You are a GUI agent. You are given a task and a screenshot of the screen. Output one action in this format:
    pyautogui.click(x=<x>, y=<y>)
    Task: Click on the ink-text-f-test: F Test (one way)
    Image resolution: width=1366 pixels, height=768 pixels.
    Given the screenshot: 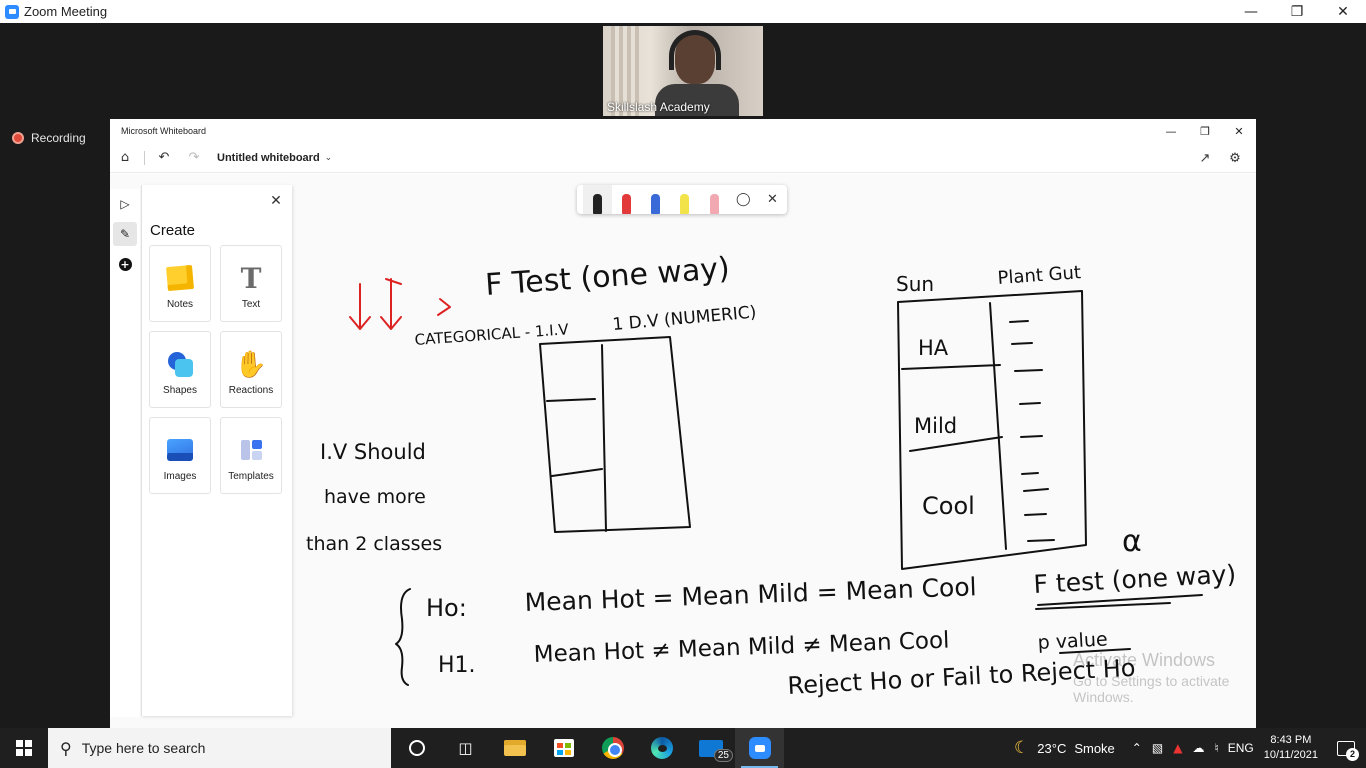 What is the action you would take?
    pyautogui.click(x=607, y=277)
    